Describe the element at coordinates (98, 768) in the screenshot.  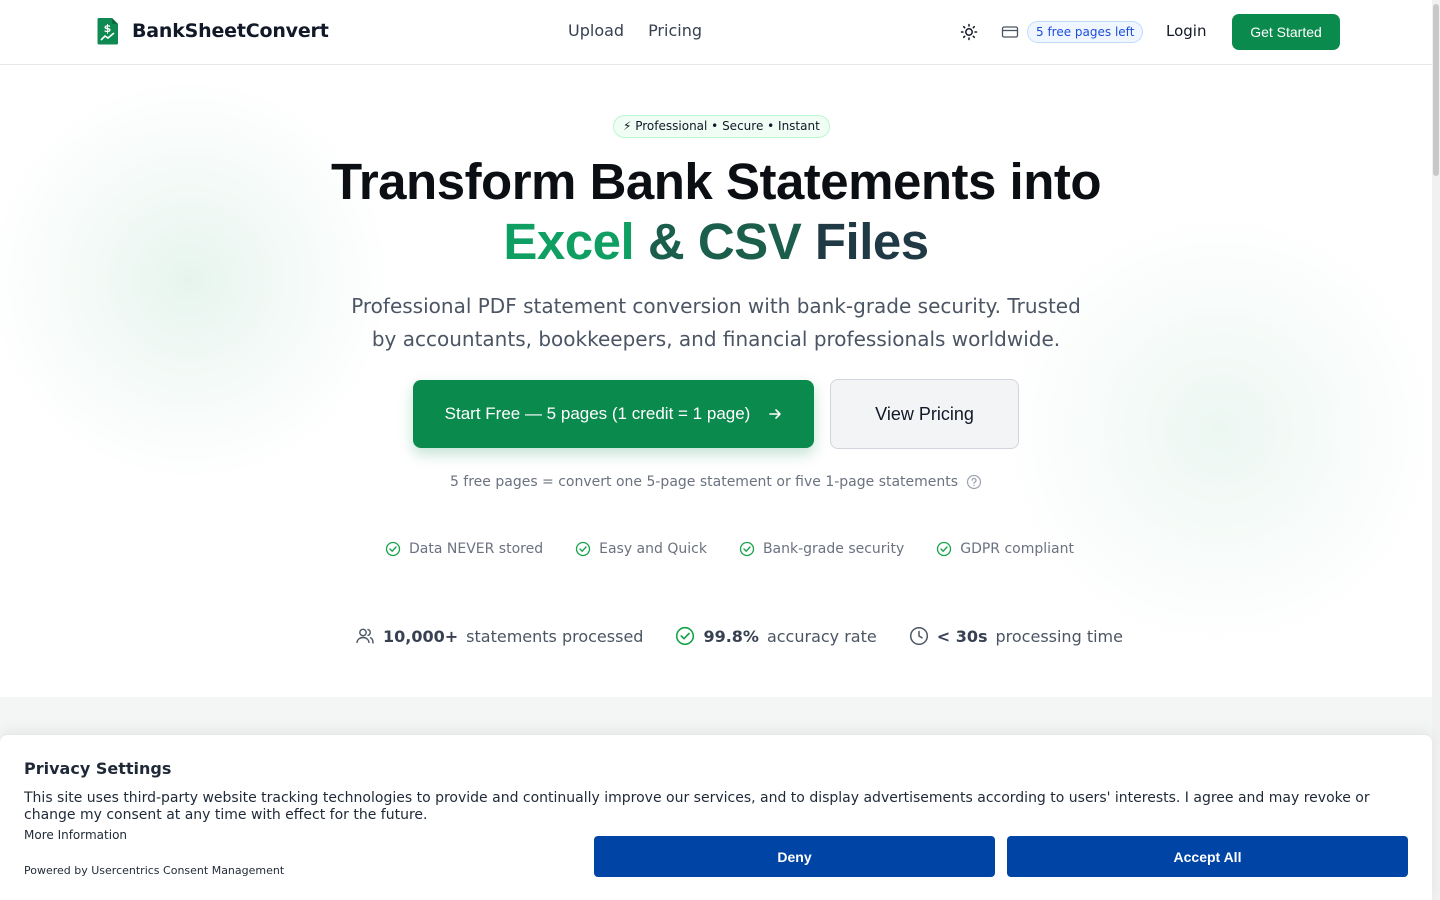
I see `consent-title: Privacy Settings` at that location.